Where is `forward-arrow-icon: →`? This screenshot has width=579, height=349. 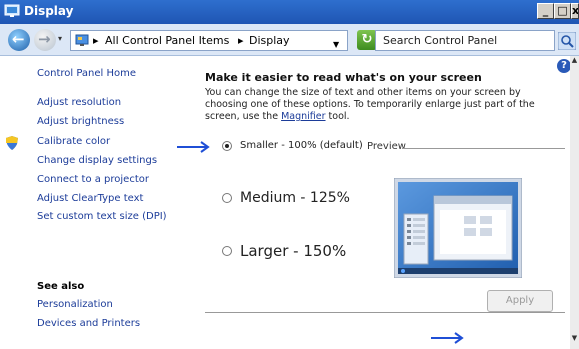 forward-arrow-icon: → is located at coordinates (44, 39).